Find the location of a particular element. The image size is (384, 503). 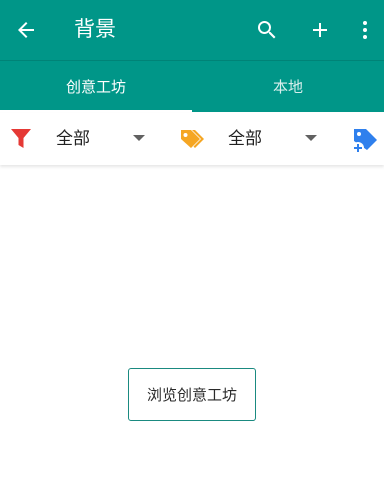

search-button is located at coordinates (267, 30).